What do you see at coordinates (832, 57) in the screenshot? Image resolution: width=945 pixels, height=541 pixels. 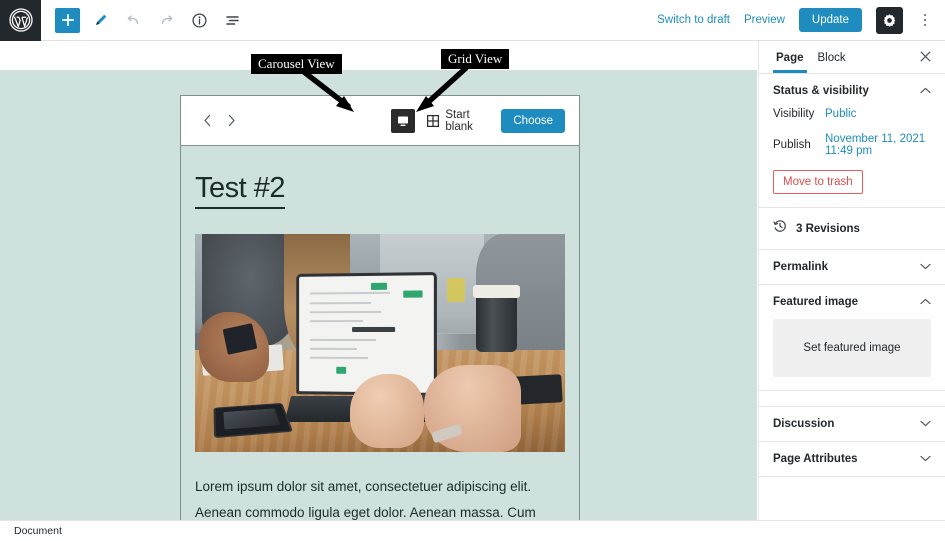 I see `tab-block: Block` at bounding box center [832, 57].